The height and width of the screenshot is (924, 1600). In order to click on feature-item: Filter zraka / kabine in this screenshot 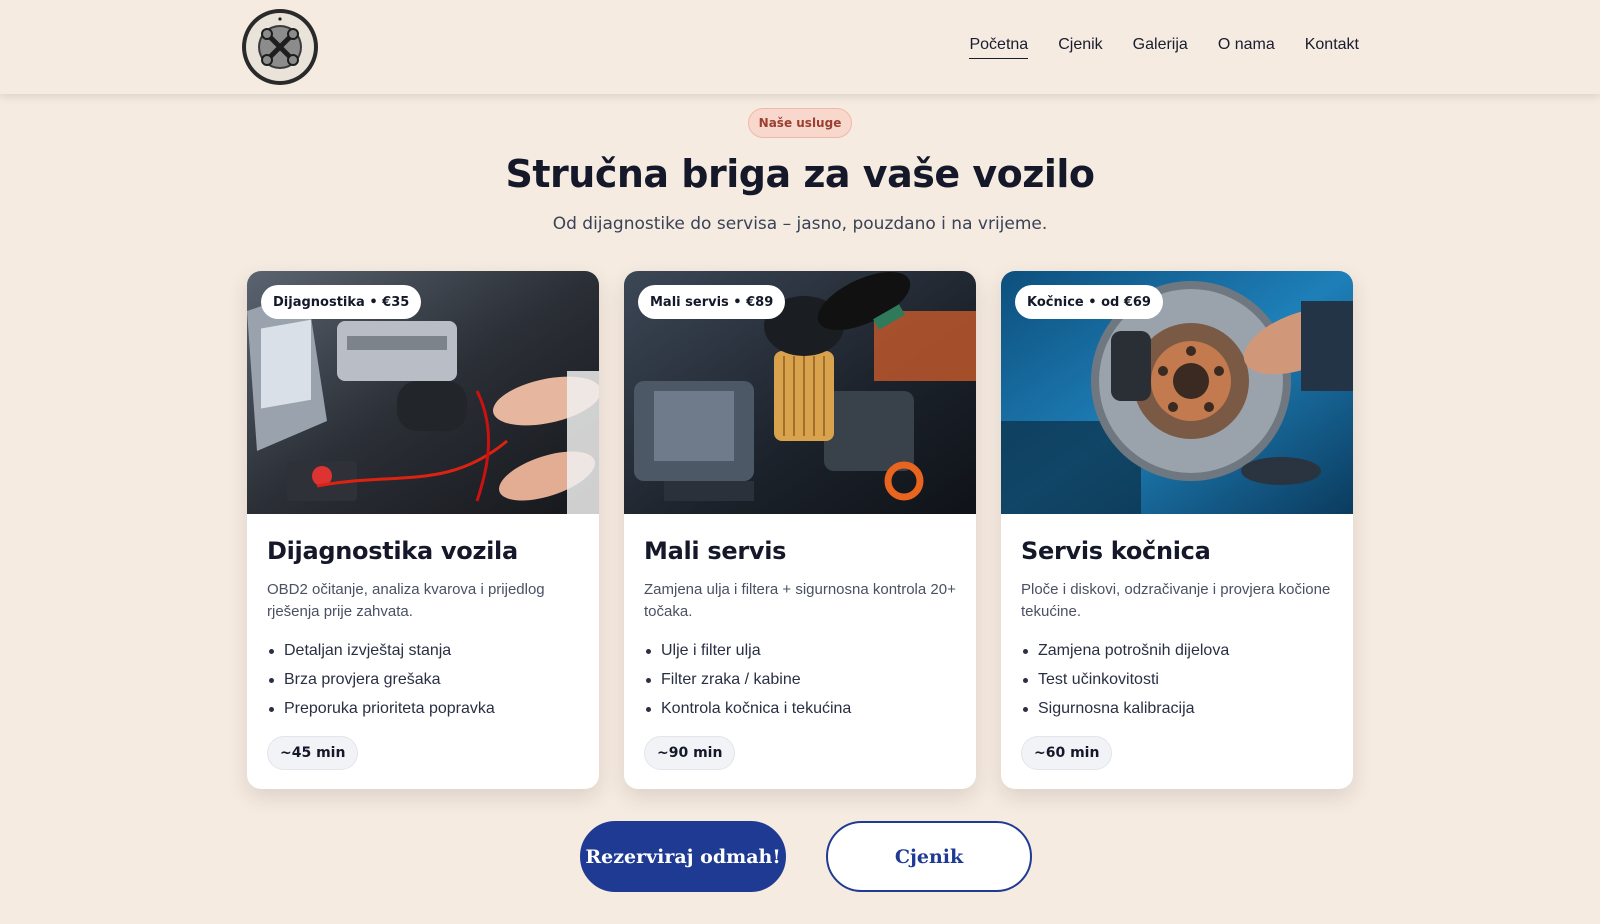, I will do `click(747, 679)`.